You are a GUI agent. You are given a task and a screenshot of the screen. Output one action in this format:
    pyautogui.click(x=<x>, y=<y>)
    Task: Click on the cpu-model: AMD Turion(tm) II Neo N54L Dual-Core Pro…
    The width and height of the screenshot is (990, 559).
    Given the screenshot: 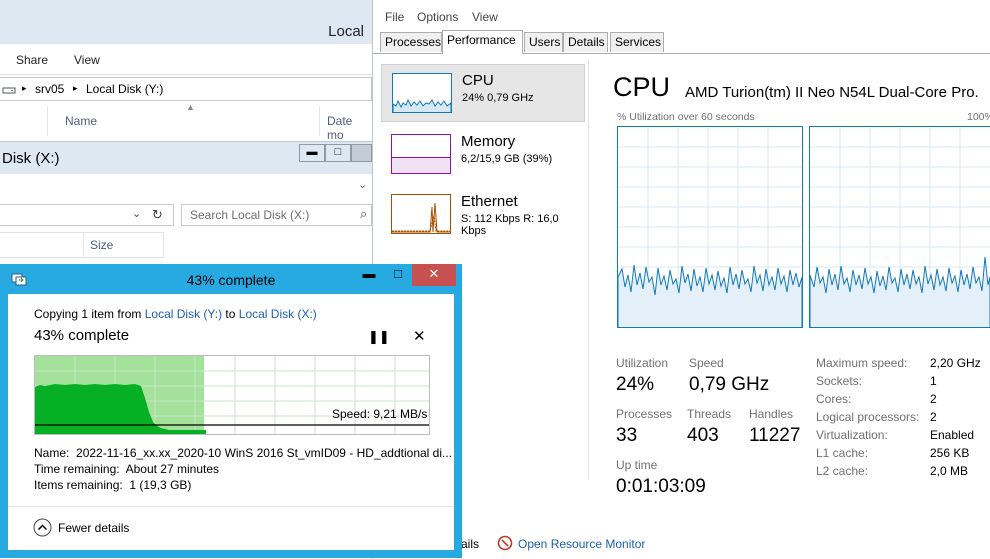 What is the action you would take?
    pyautogui.click(x=832, y=92)
    